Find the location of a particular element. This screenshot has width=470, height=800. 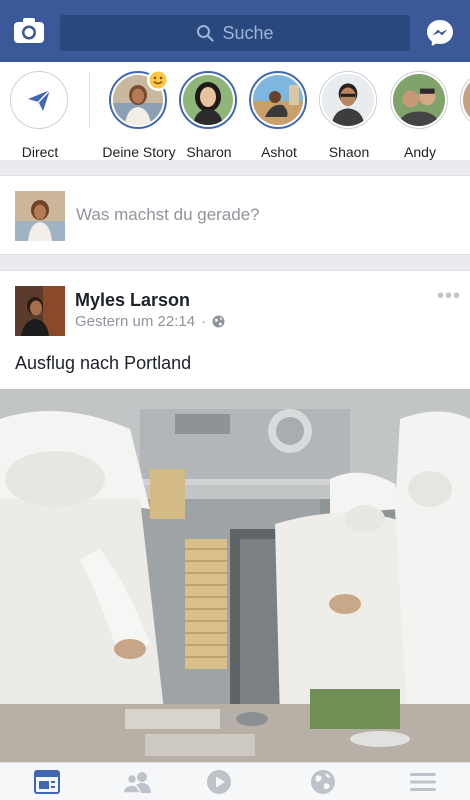

tab-notifications is located at coordinates (323, 782).